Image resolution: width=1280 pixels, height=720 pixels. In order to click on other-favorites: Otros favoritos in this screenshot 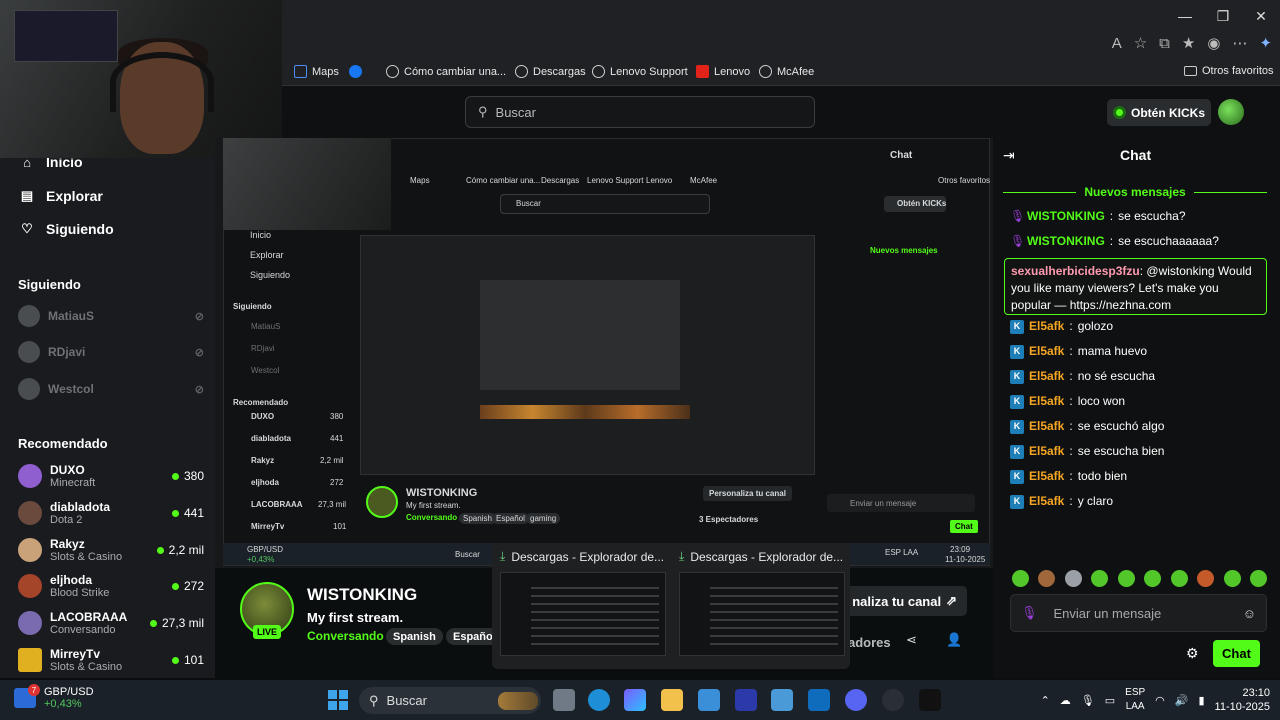, I will do `click(1229, 71)`.